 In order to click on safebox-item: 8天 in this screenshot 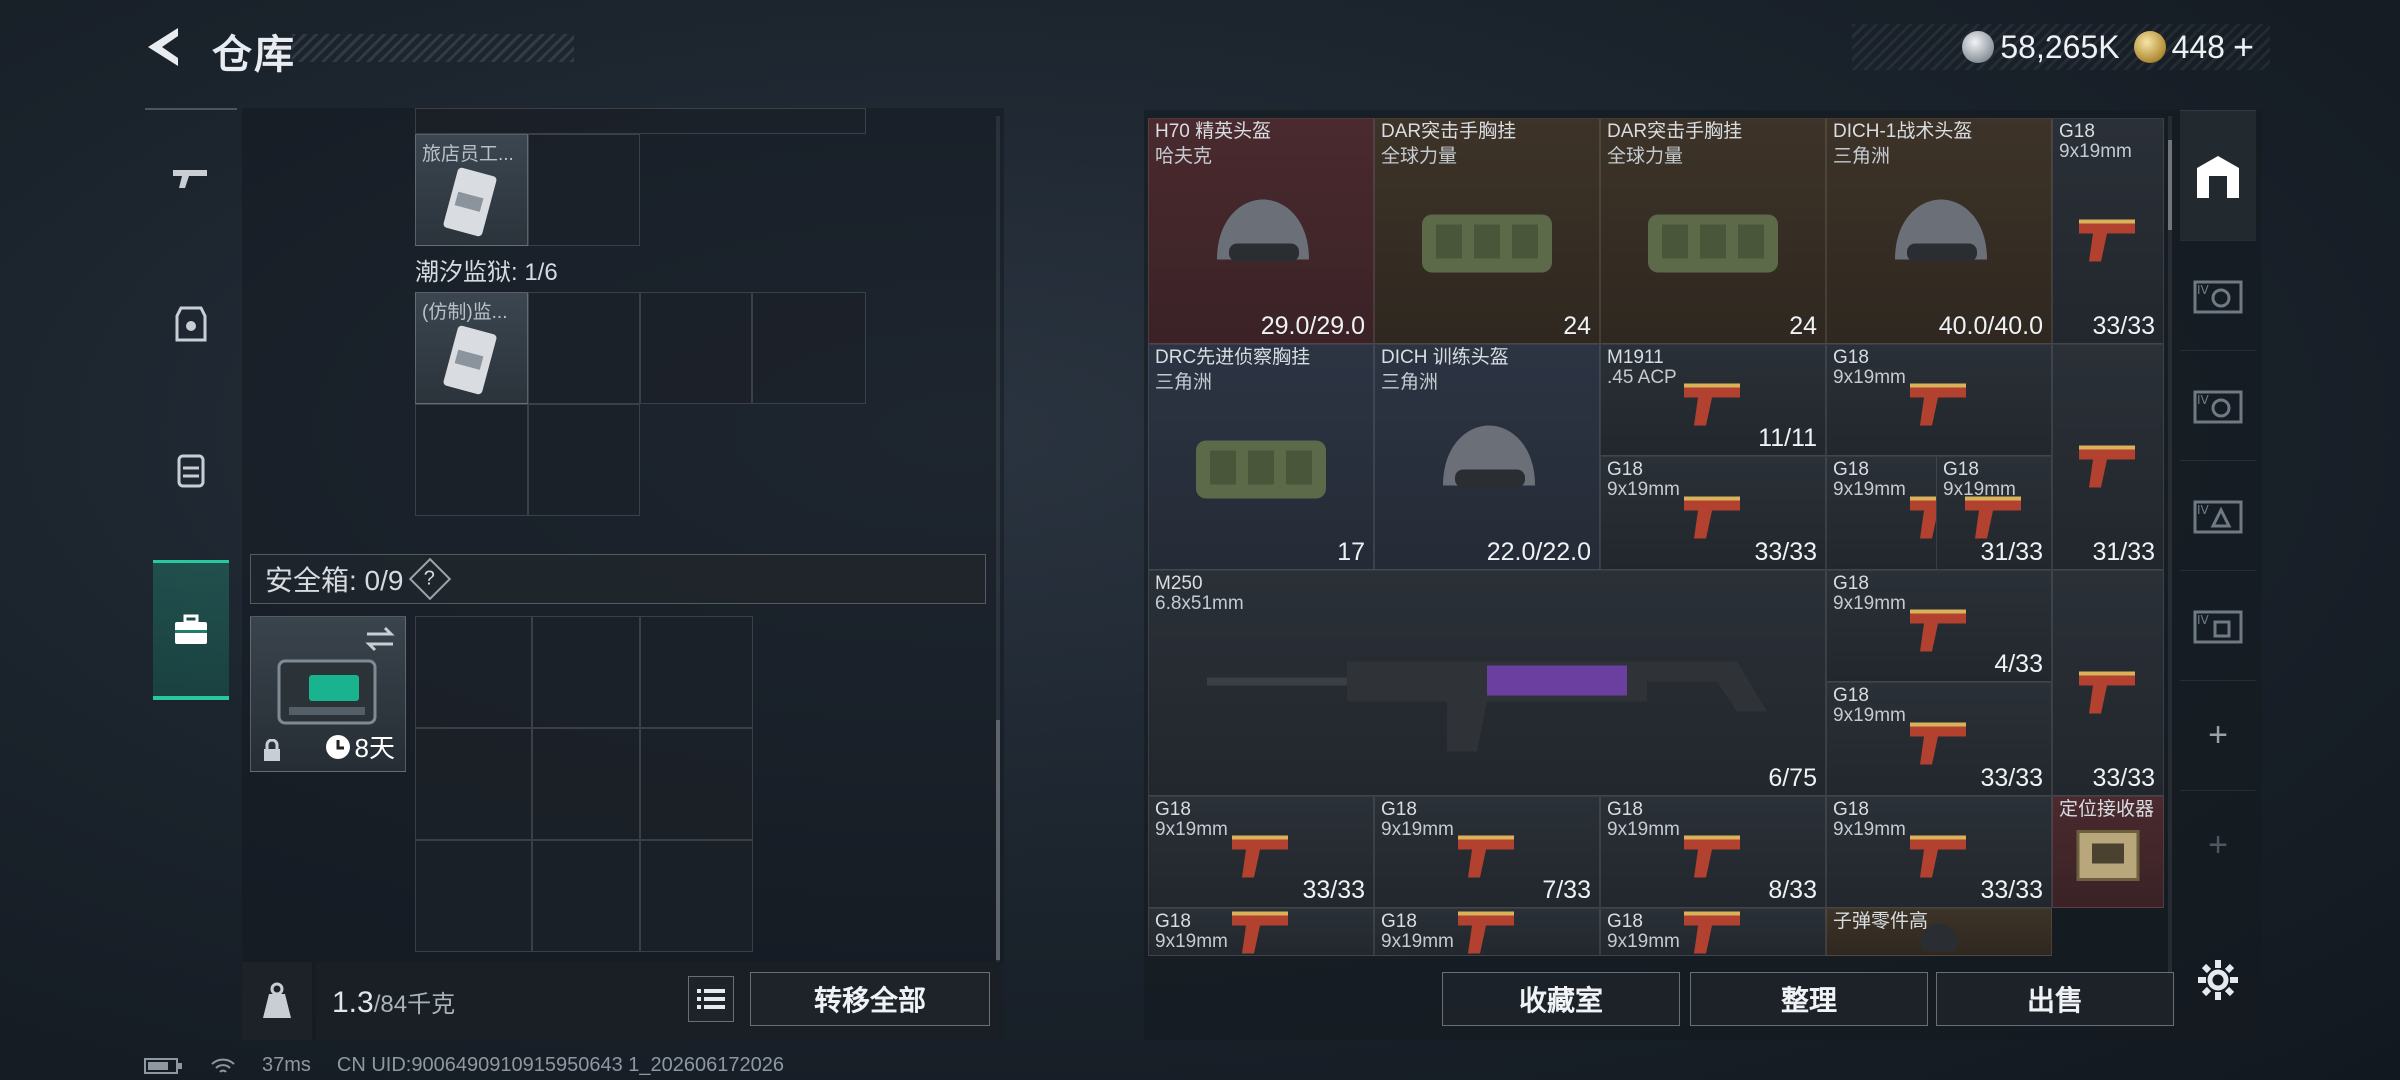, I will do `click(328, 694)`.